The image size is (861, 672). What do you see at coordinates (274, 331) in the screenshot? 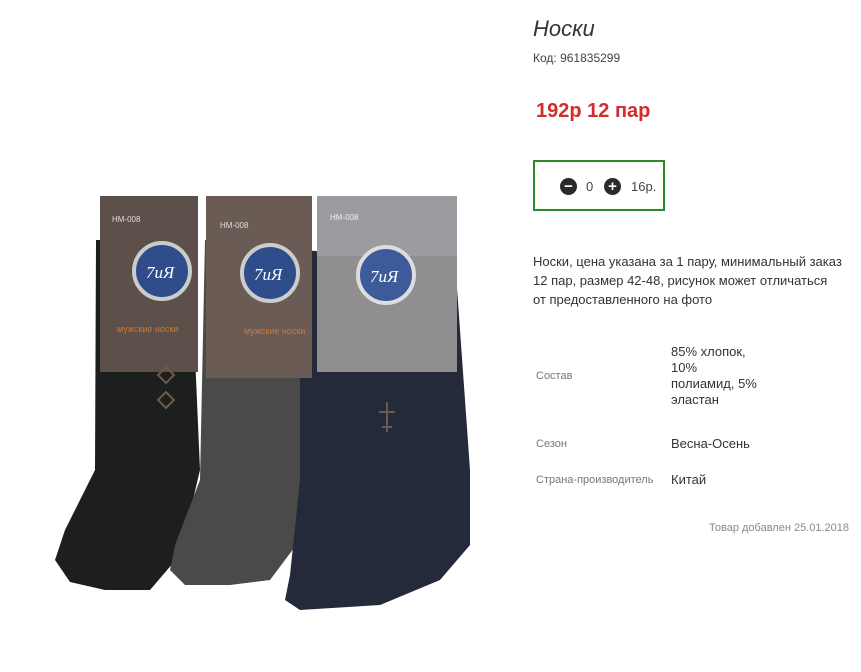
I see `card-caption-2: мужские носки` at bounding box center [274, 331].